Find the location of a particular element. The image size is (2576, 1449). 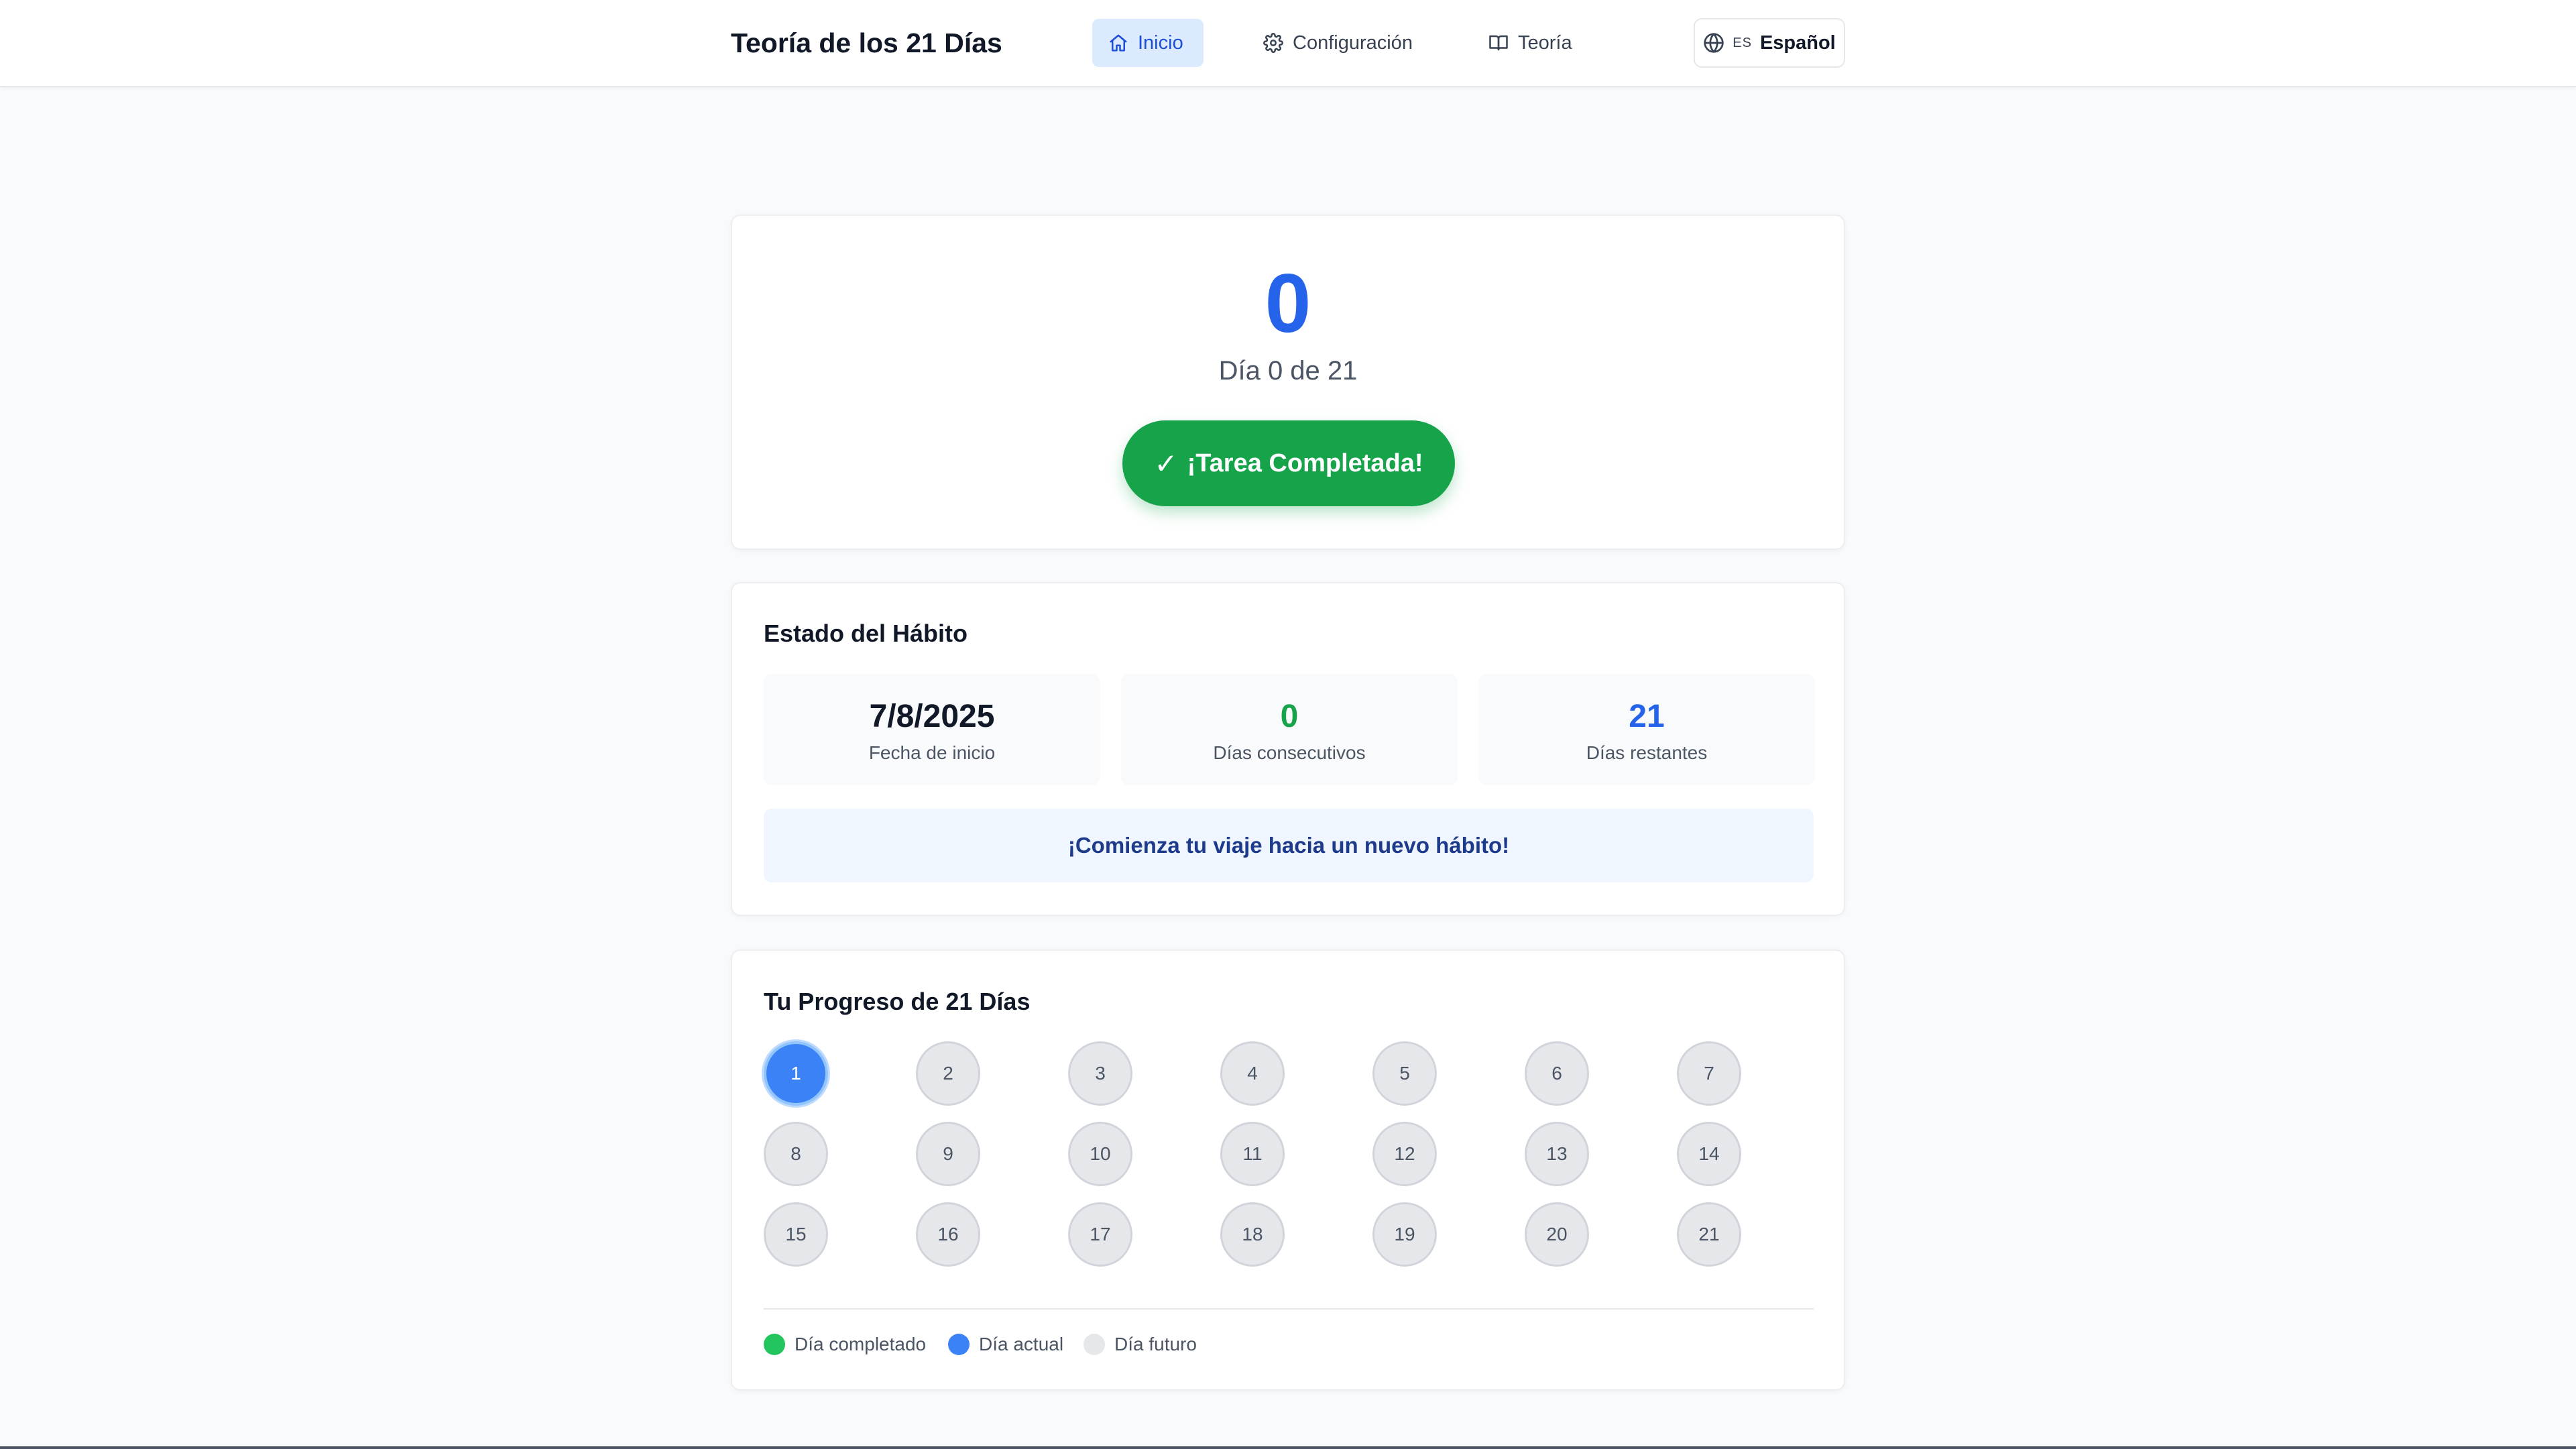

language-code: ES is located at coordinates (1742, 42).